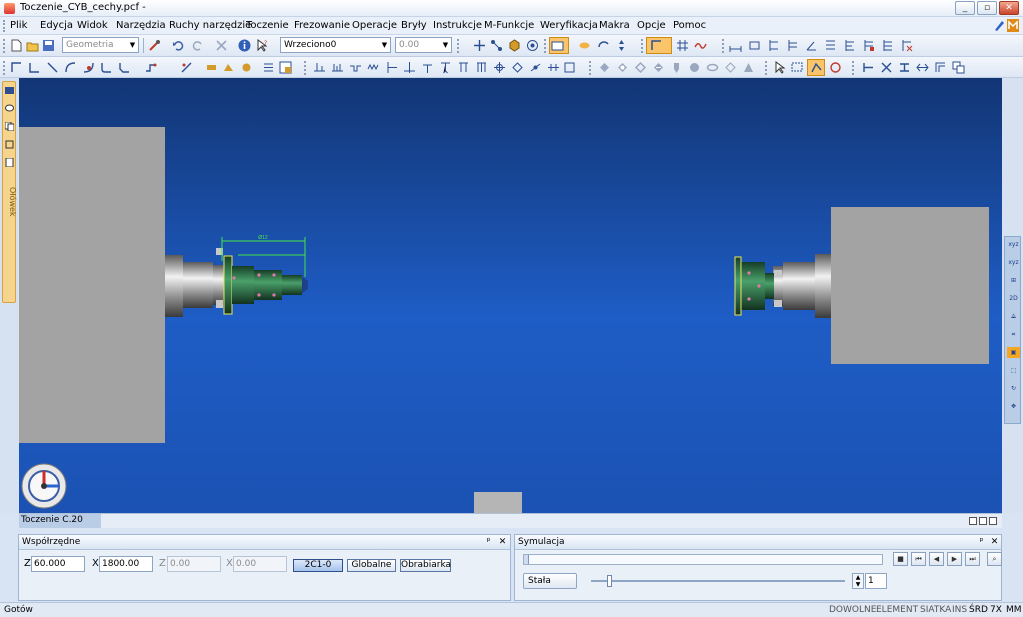  What do you see at coordinates (773, 45) in the screenshot?
I see `dim-vertical-icon` at bounding box center [773, 45].